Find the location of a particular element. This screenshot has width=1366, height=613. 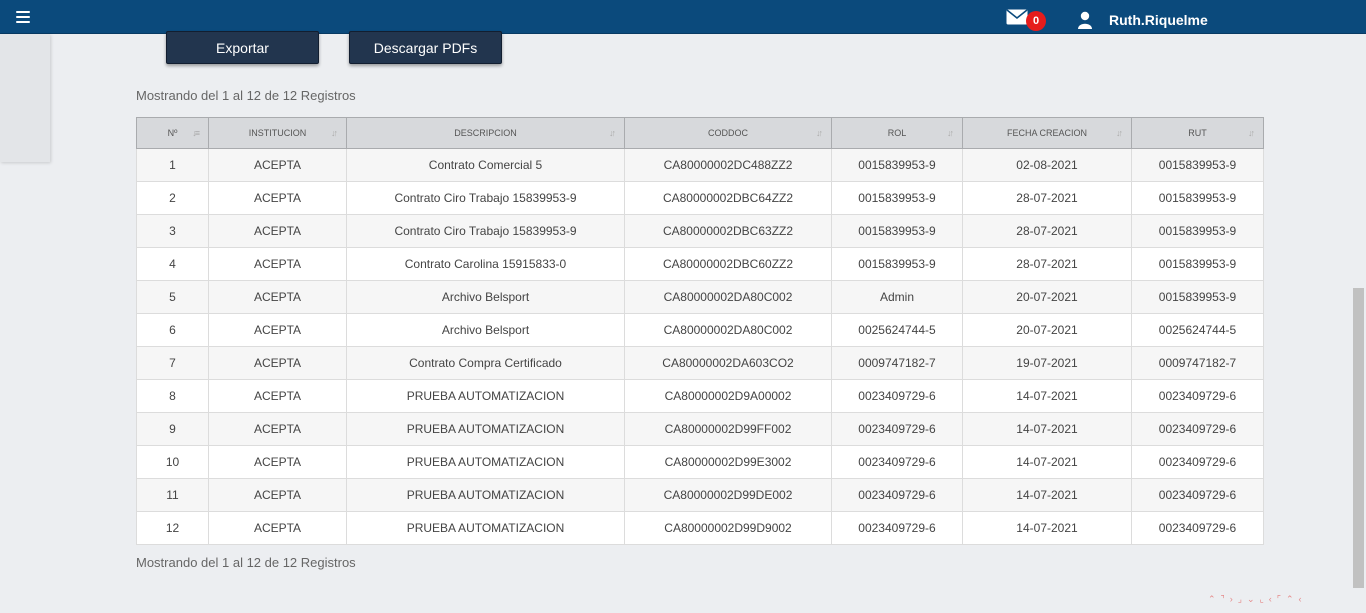

column-header-number: Nº ↓≡ is located at coordinates (172, 133).